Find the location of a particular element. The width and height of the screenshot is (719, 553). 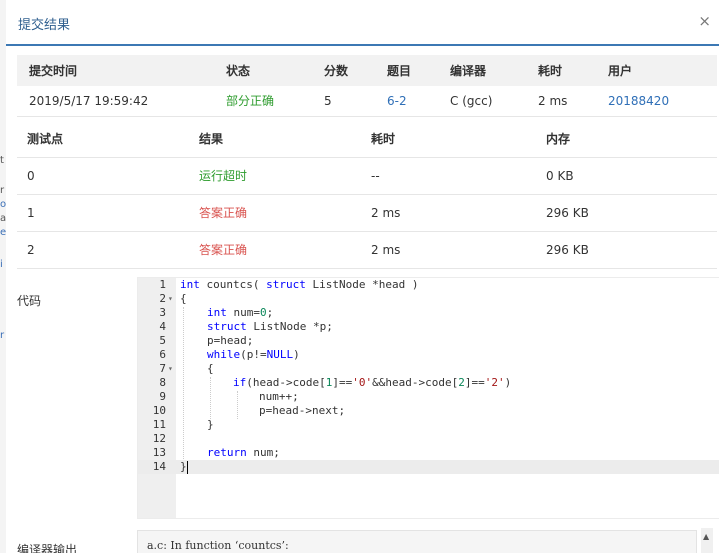

line-number: 11 is located at coordinates (159, 424).